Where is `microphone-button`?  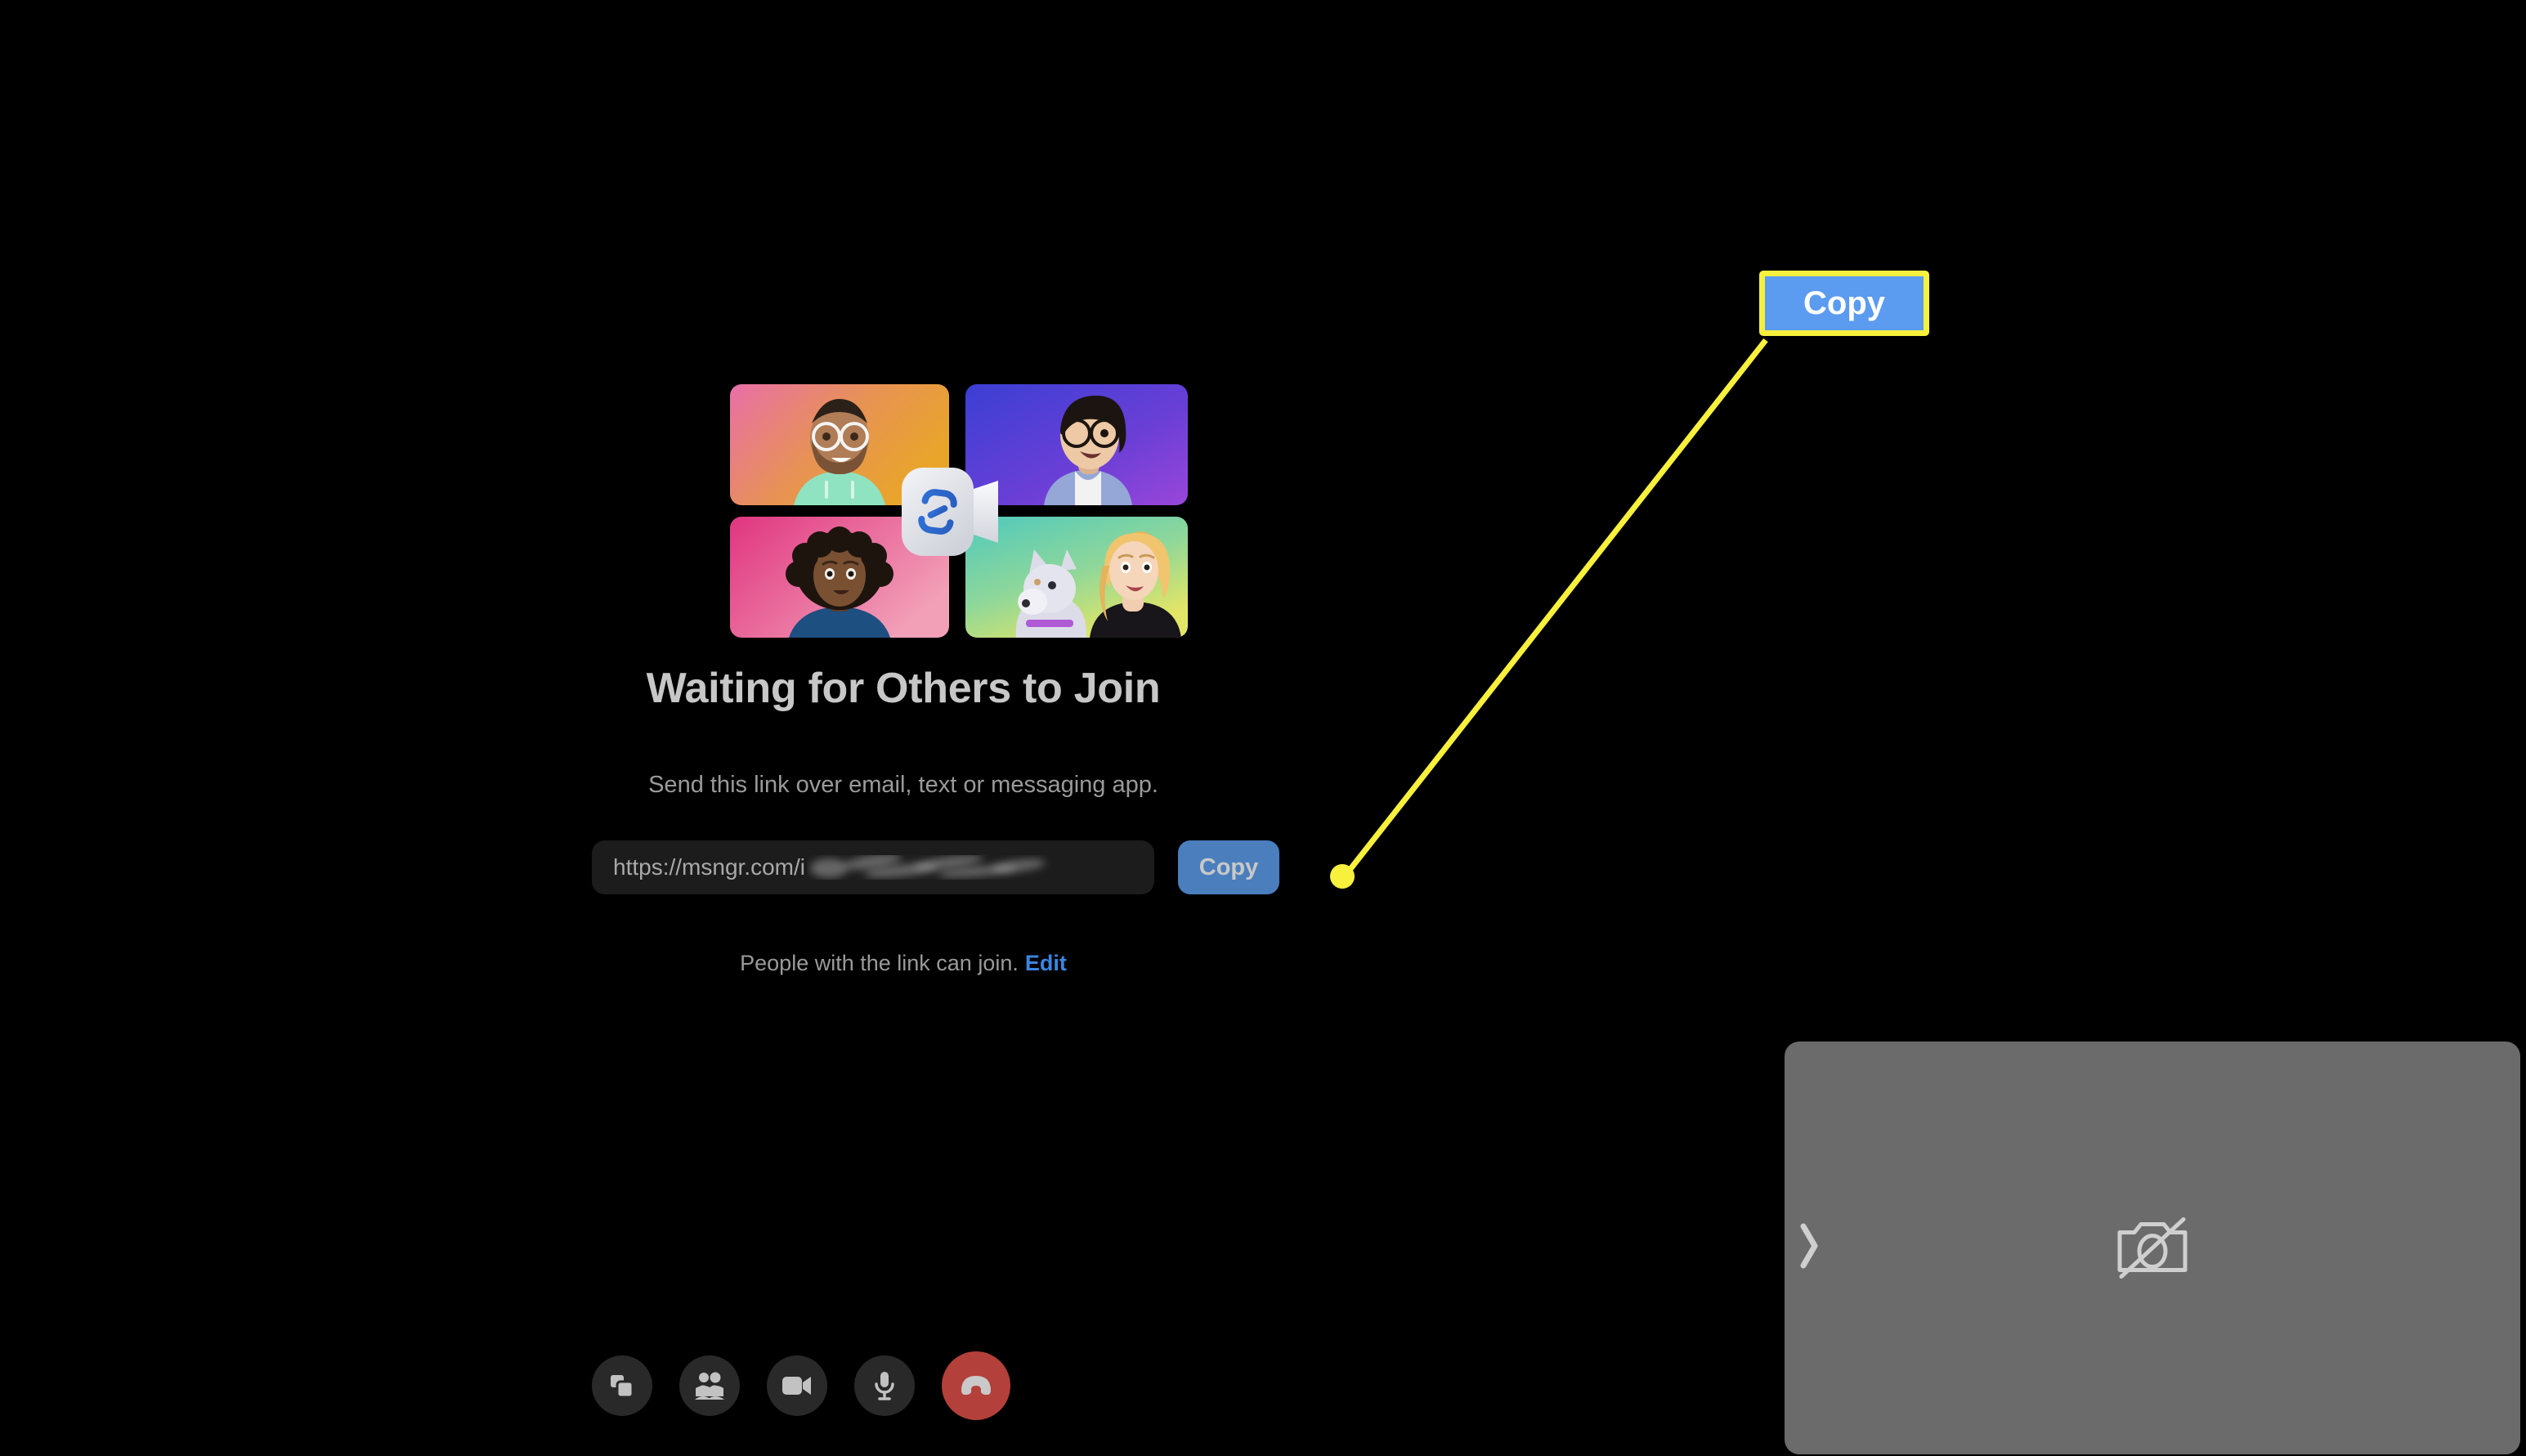 microphone-button is located at coordinates (884, 1385).